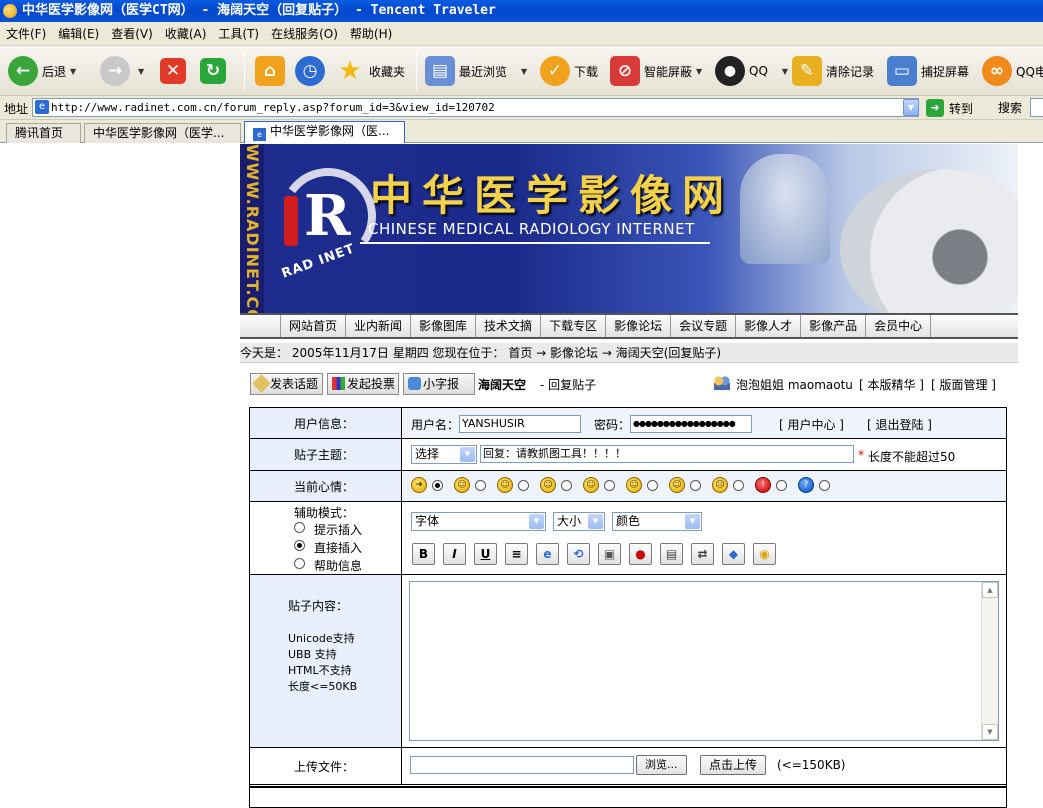  What do you see at coordinates (78, 34) in the screenshot?
I see `menu-edit: 编辑(E)` at bounding box center [78, 34].